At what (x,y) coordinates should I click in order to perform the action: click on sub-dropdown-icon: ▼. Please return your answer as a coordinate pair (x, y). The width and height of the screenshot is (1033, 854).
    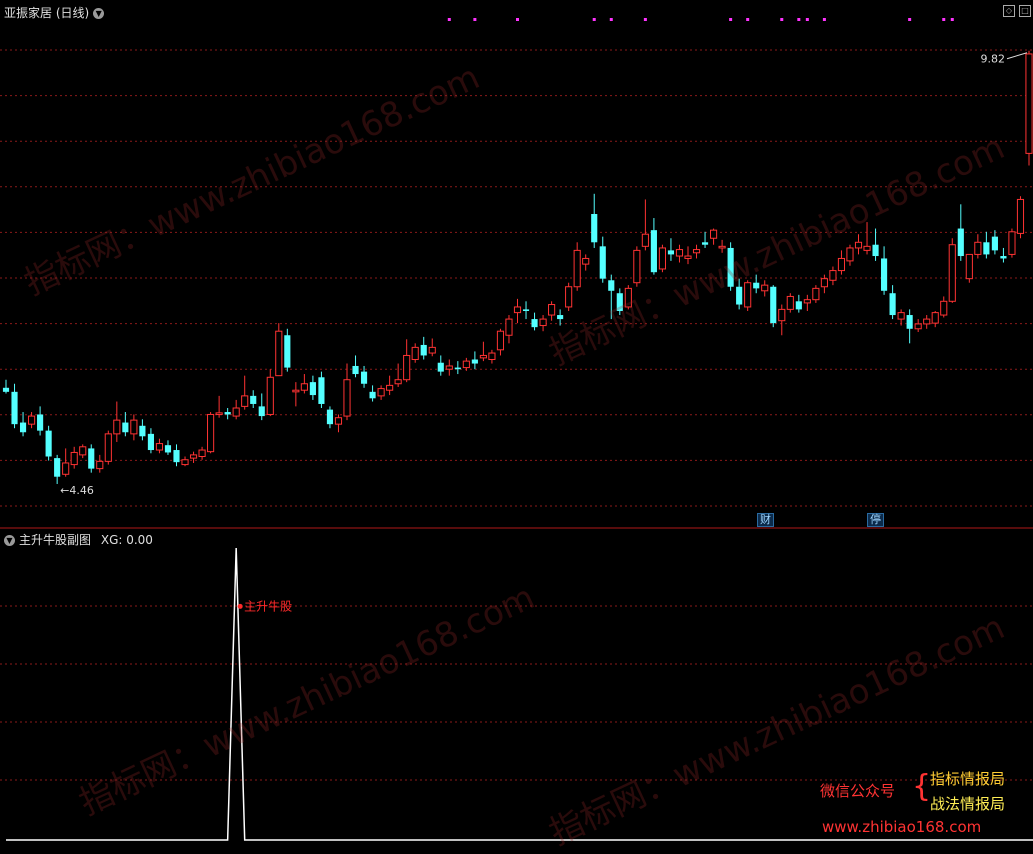
    Looking at the image, I should click on (9, 540).